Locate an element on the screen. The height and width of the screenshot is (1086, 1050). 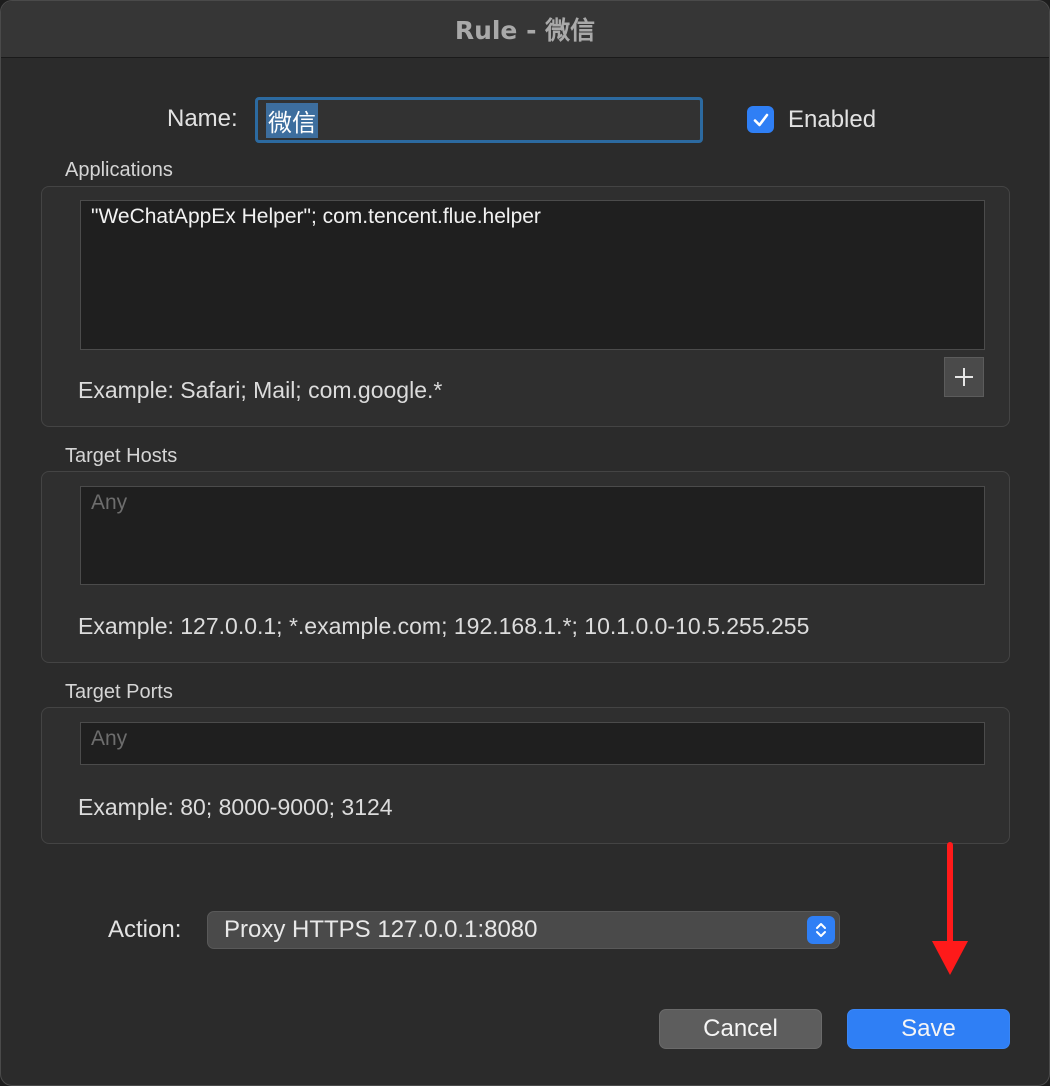
target-ports-label: Target Ports is located at coordinates (119, 692).